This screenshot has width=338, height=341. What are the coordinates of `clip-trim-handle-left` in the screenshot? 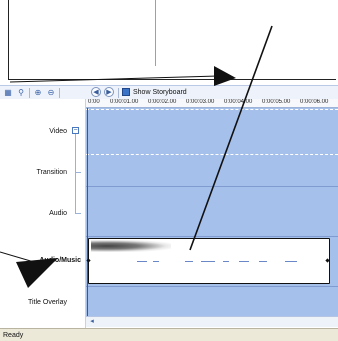 It's located at (88, 260).